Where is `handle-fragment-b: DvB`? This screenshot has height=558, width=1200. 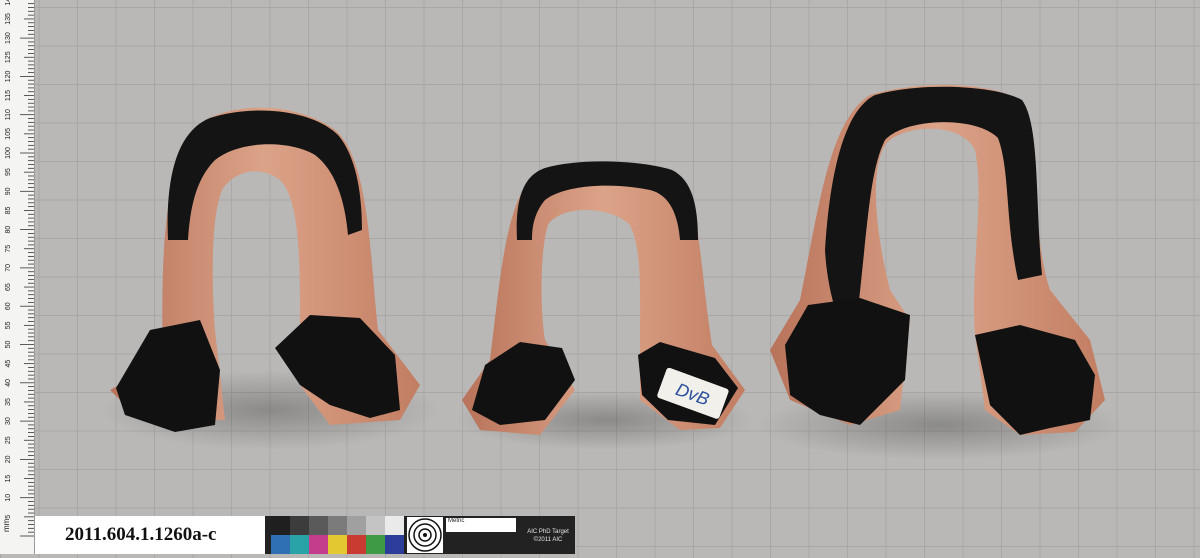 handle-fragment-b: DvB is located at coordinates (605, 305).